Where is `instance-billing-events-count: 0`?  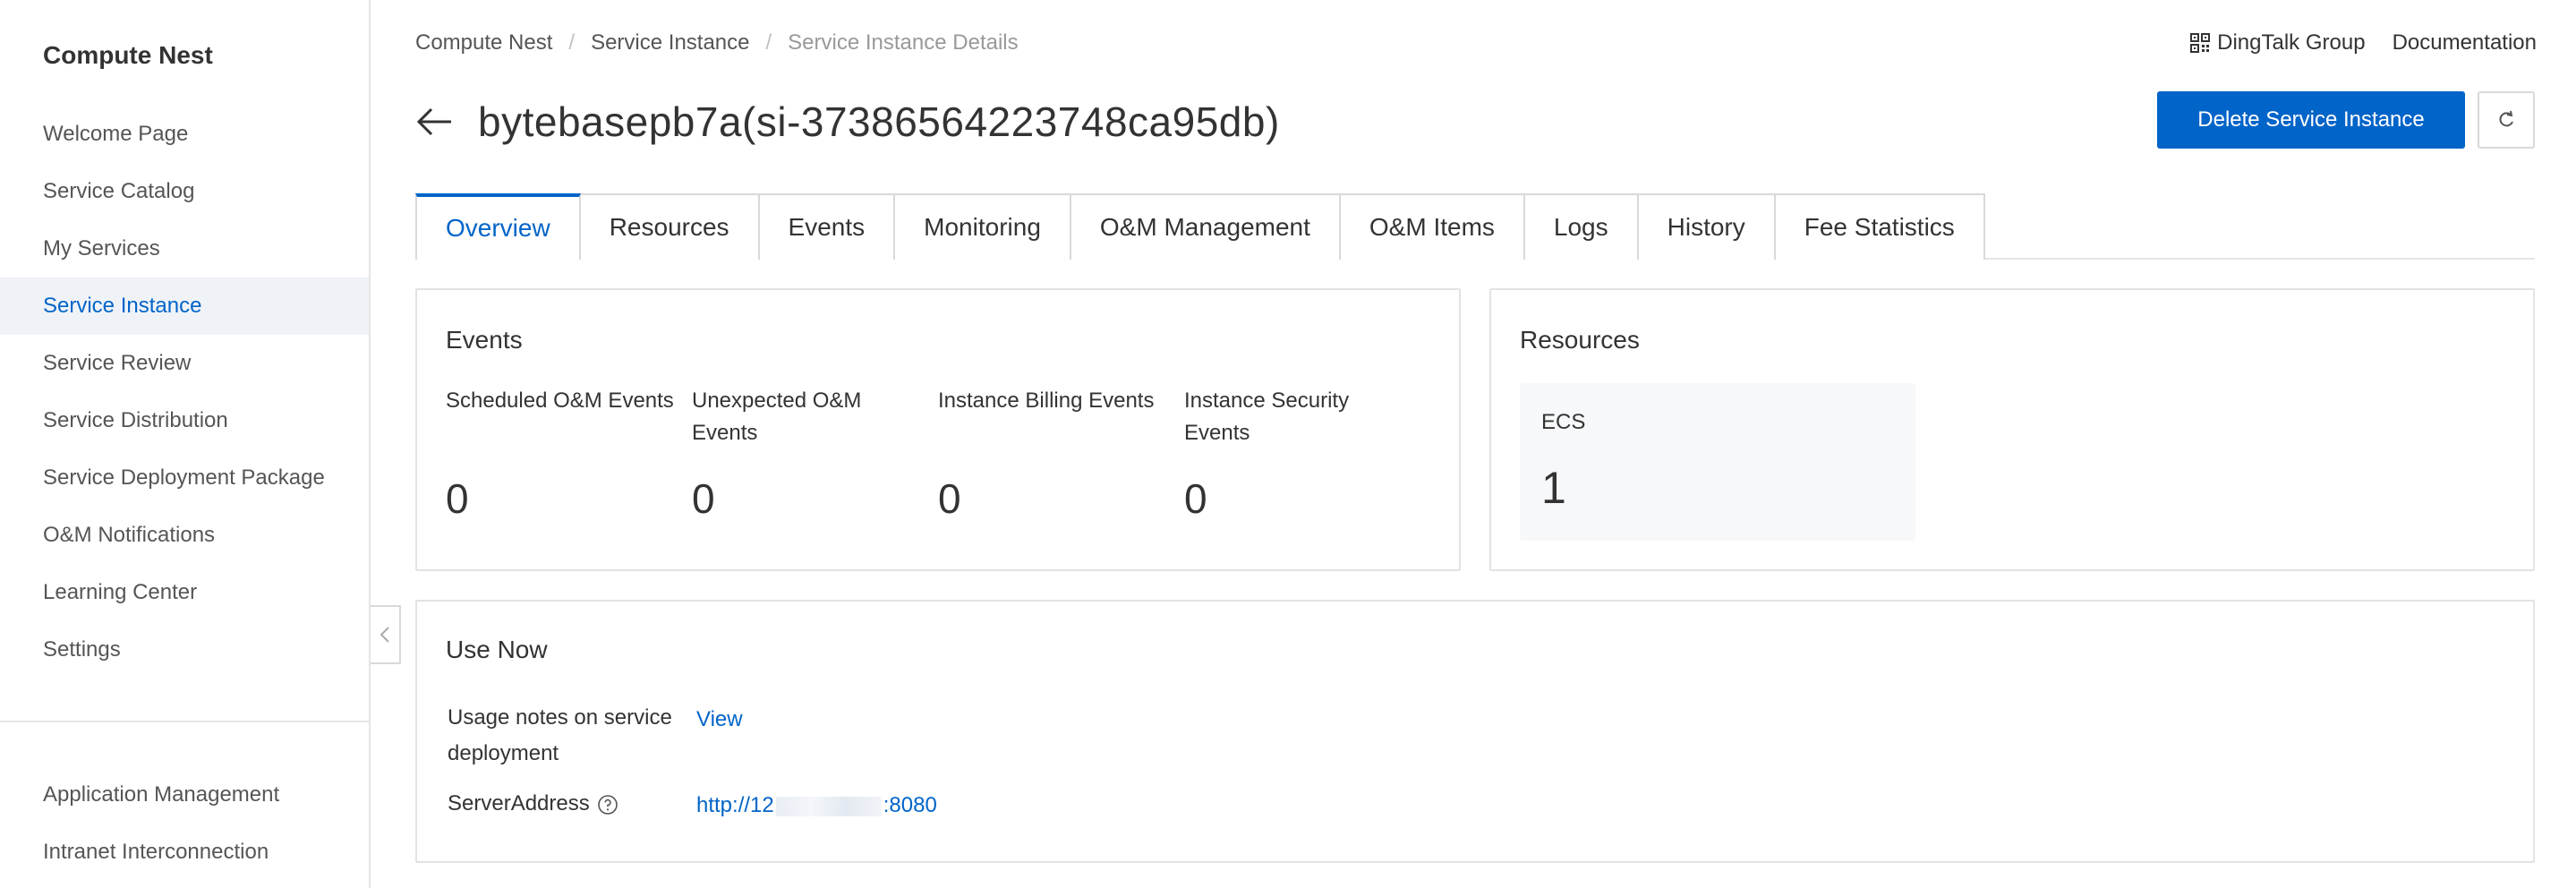 instance-billing-events-count: 0 is located at coordinates (949, 498).